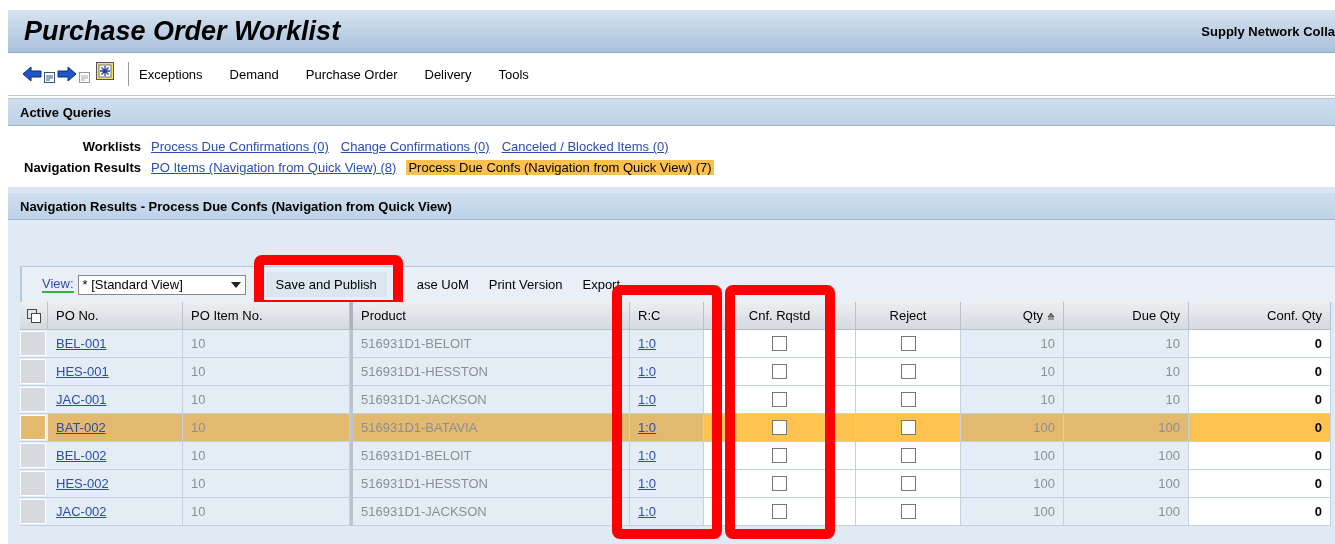  I want to click on link: BAT-002, so click(81, 427).